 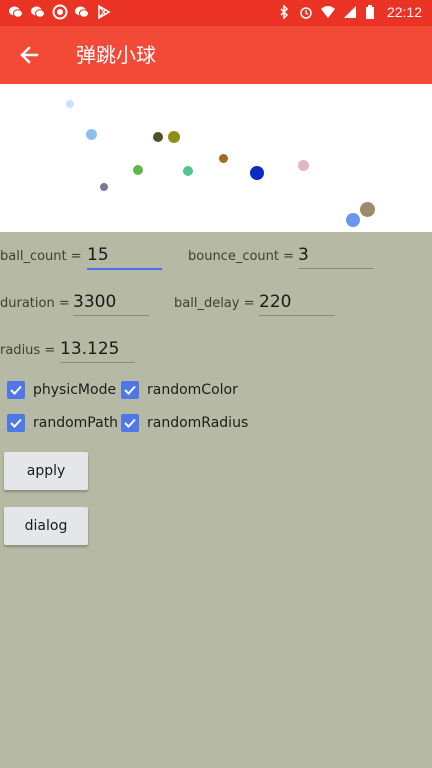 What do you see at coordinates (46, 471) in the screenshot?
I see `apply-button: apply` at bounding box center [46, 471].